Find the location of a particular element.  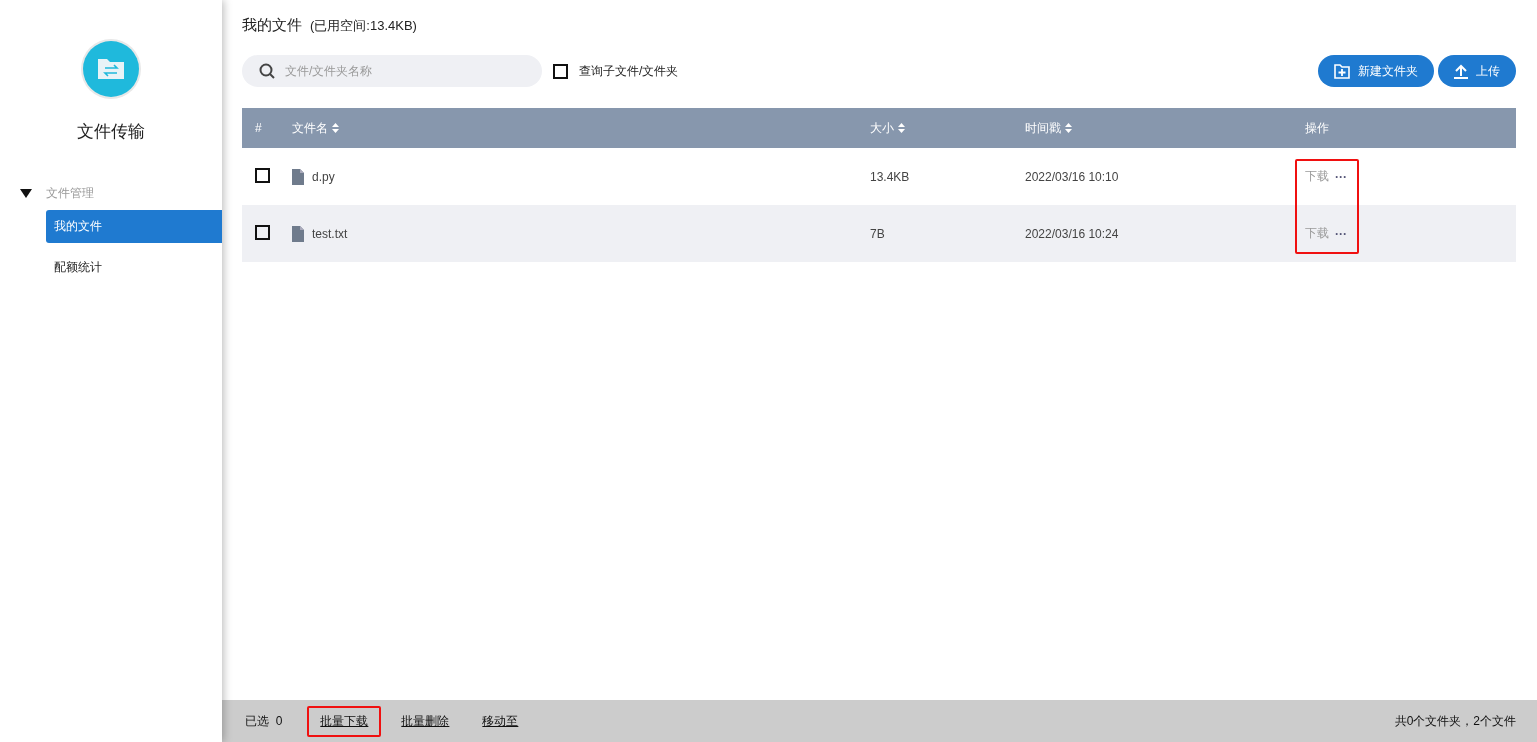

file-time: 2022/03/16 10:10 is located at coordinates (1072, 176).